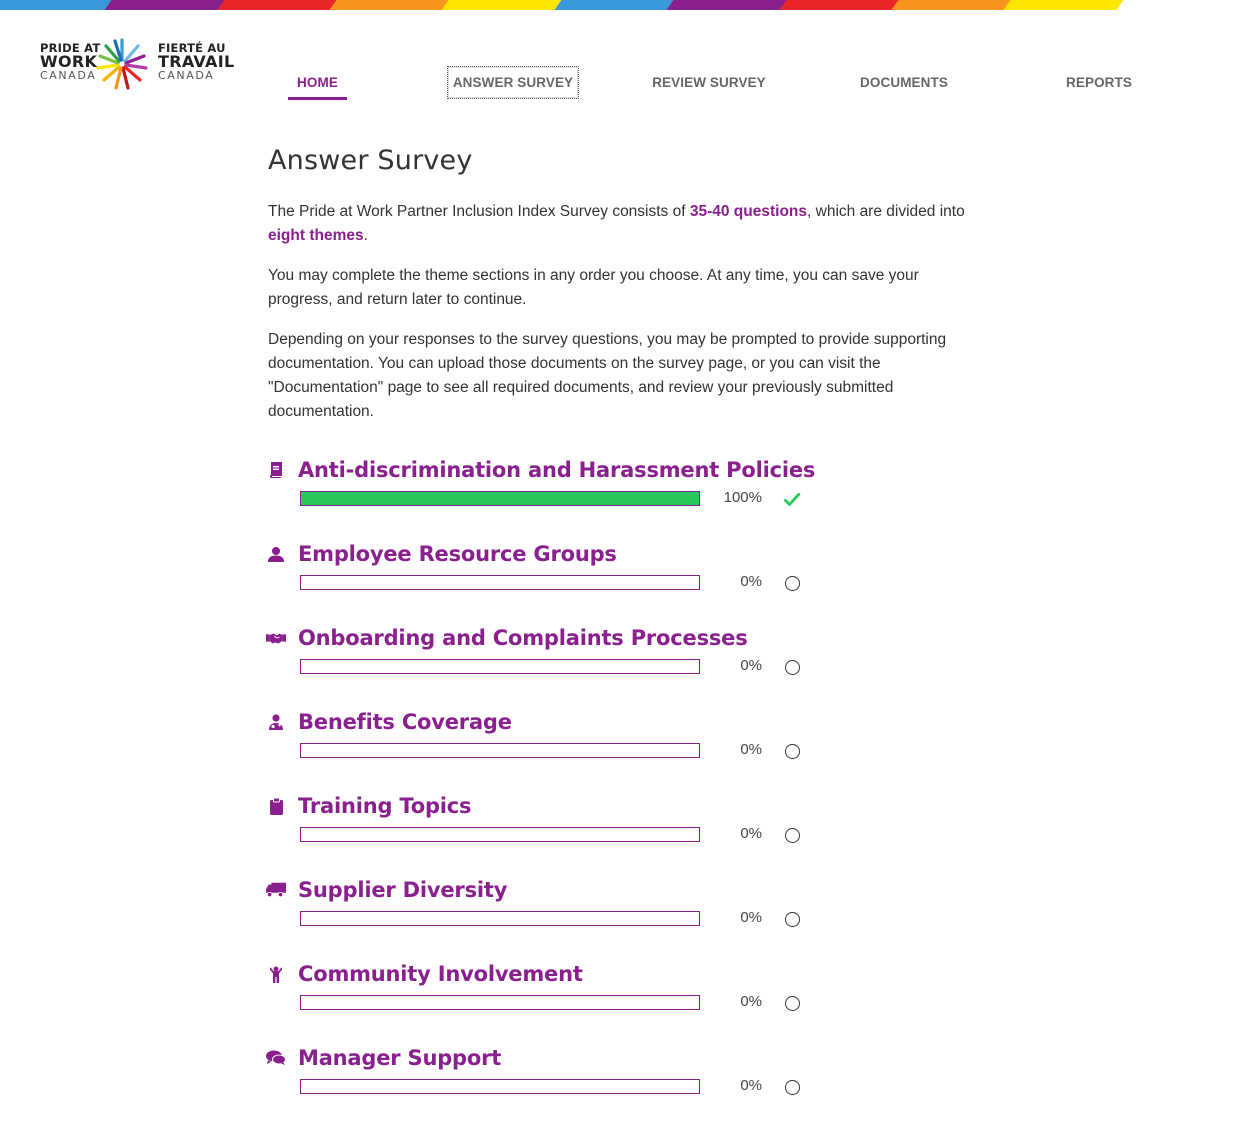  I want to click on theme-link-benefits-coverage: Benefits Coverage, so click(405, 722).